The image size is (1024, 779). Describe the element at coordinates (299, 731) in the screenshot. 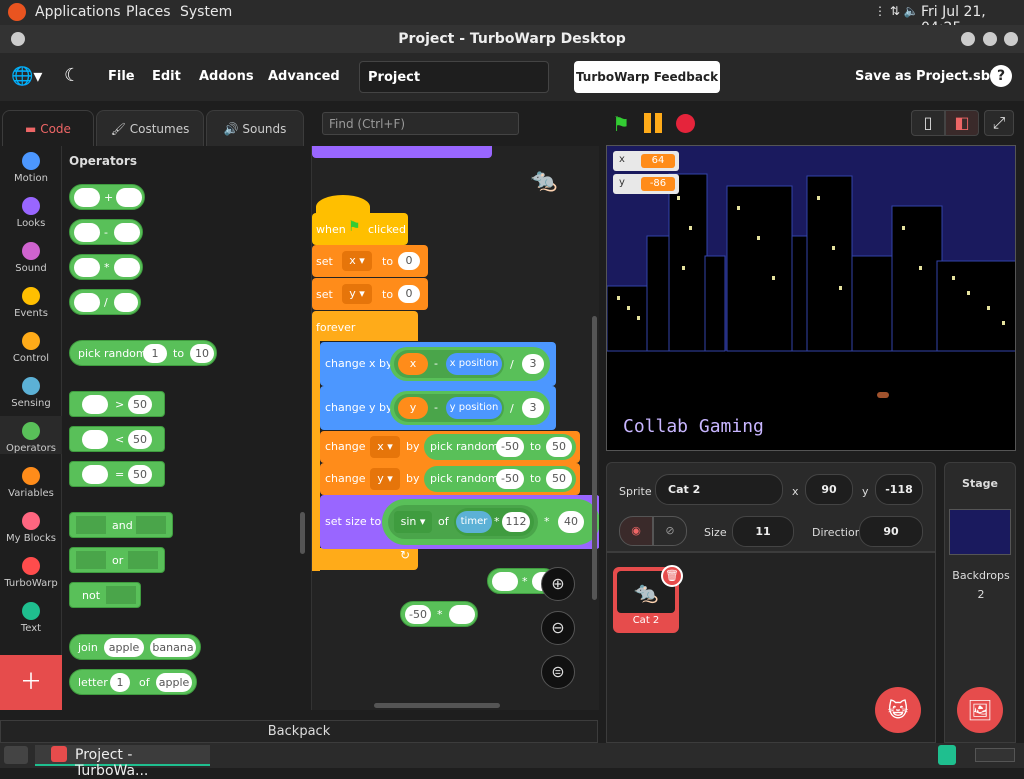

I see `backpack-header: Backpack` at that location.